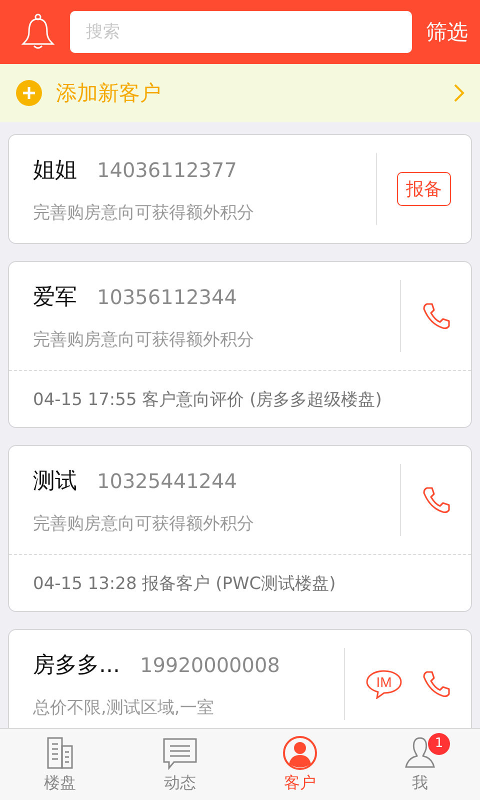  What do you see at coordinates (300, 753) in the screenshot?
I see `person-icon` at bounding box center [300, 753].